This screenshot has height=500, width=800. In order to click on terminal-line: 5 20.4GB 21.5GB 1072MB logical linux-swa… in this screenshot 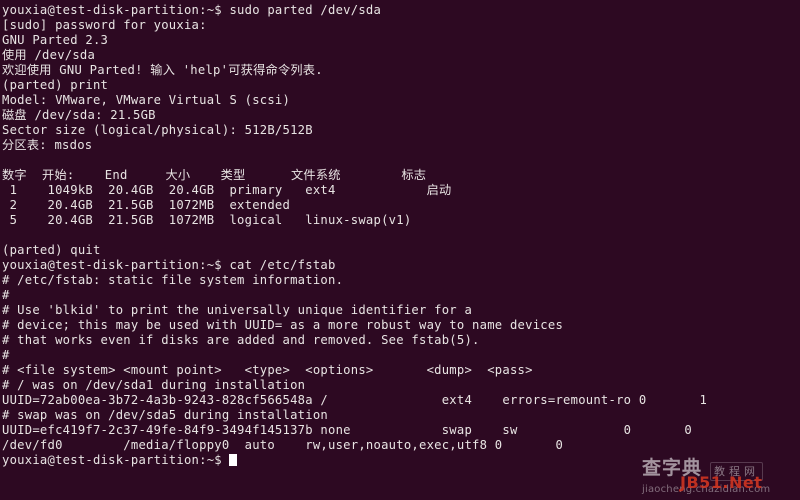, I will do `click(207, 220)`.